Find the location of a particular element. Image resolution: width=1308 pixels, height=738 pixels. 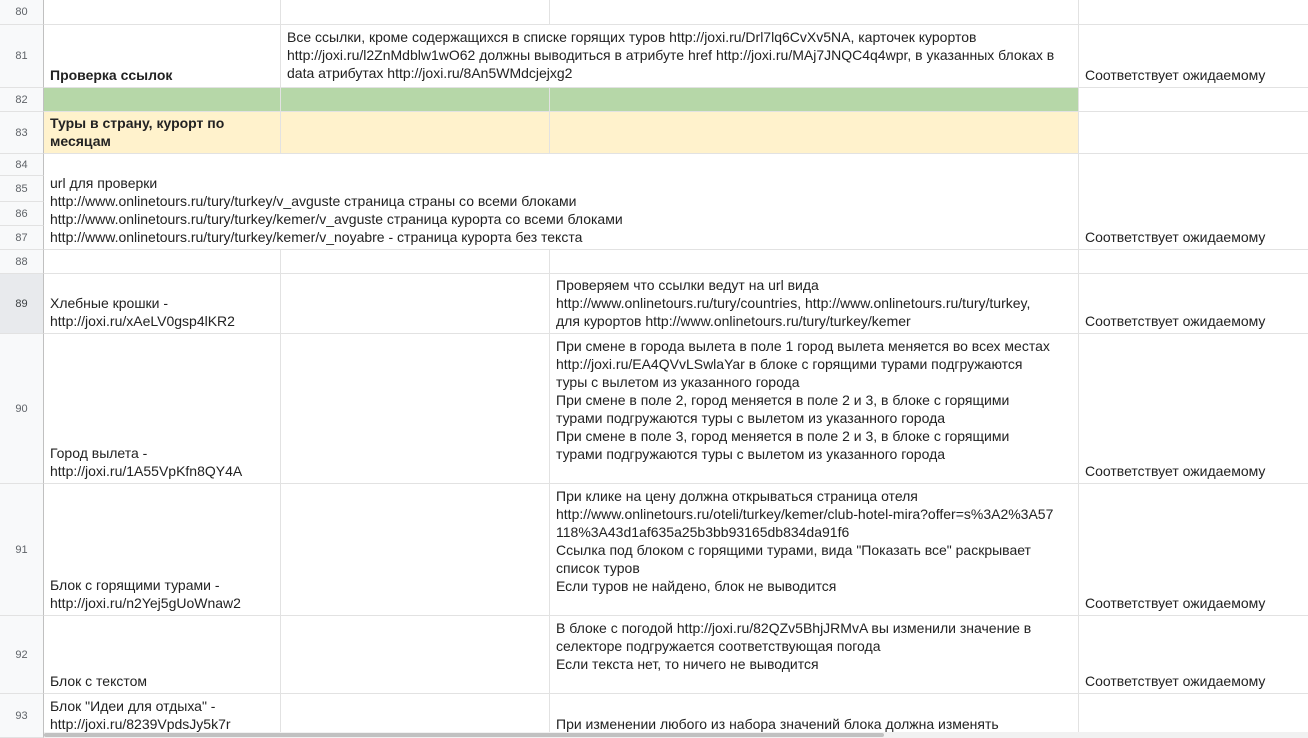

cell-b92 is located at coordinates (415, 655).